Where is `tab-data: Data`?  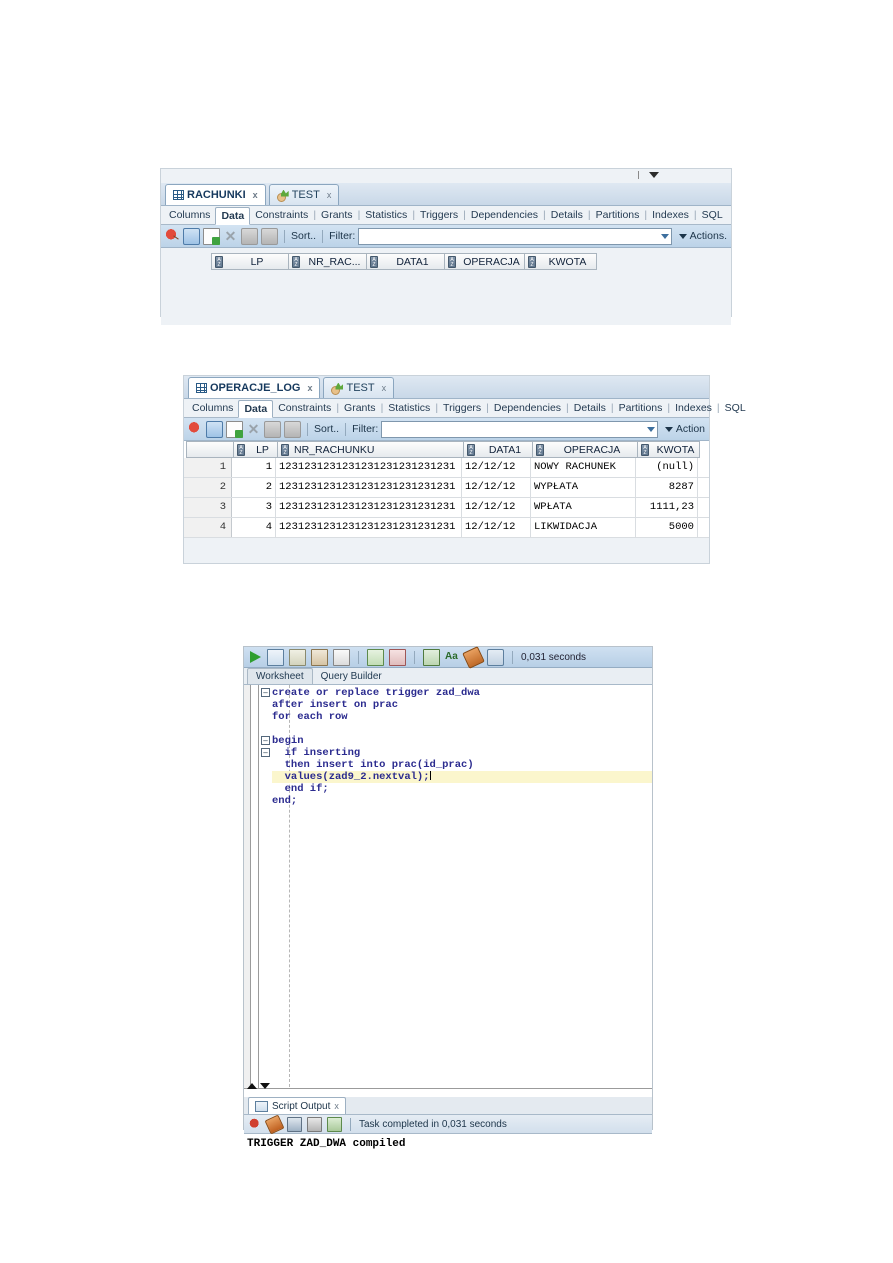
tab-data: Data is located at coordinates (233, 215).